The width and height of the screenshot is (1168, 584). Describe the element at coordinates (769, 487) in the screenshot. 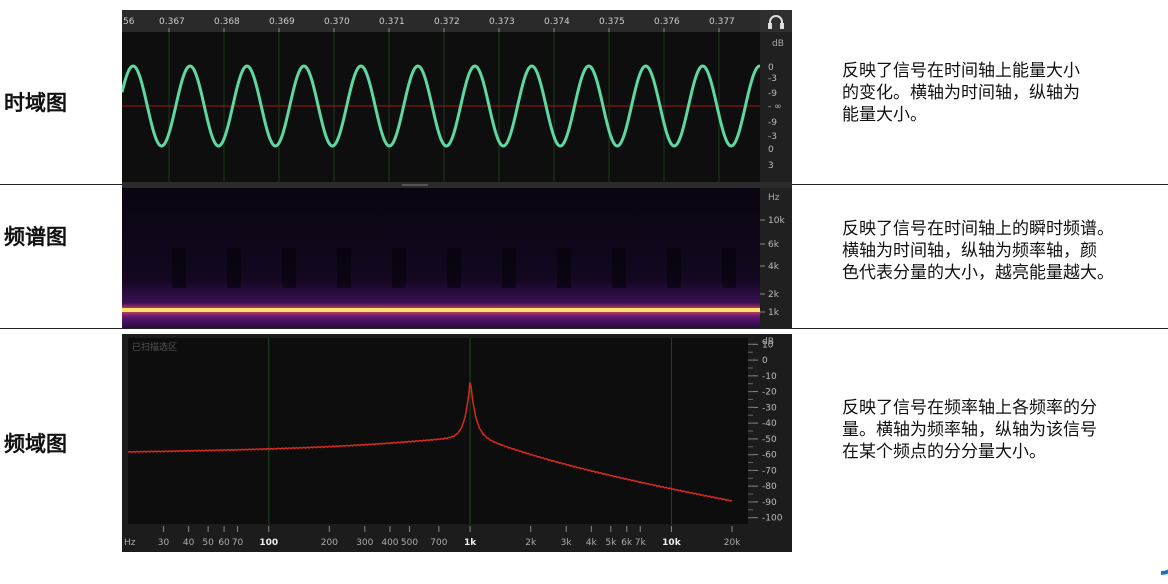

I see `db-tick-label: -80` at that location.